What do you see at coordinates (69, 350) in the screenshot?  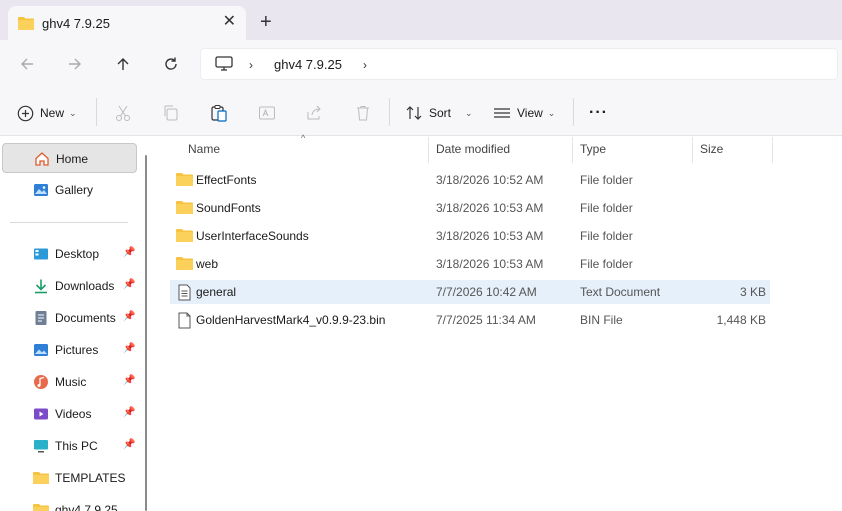 I see `sidebar-item-pictures: Pictures 📌` at bounding box center [69, 350].